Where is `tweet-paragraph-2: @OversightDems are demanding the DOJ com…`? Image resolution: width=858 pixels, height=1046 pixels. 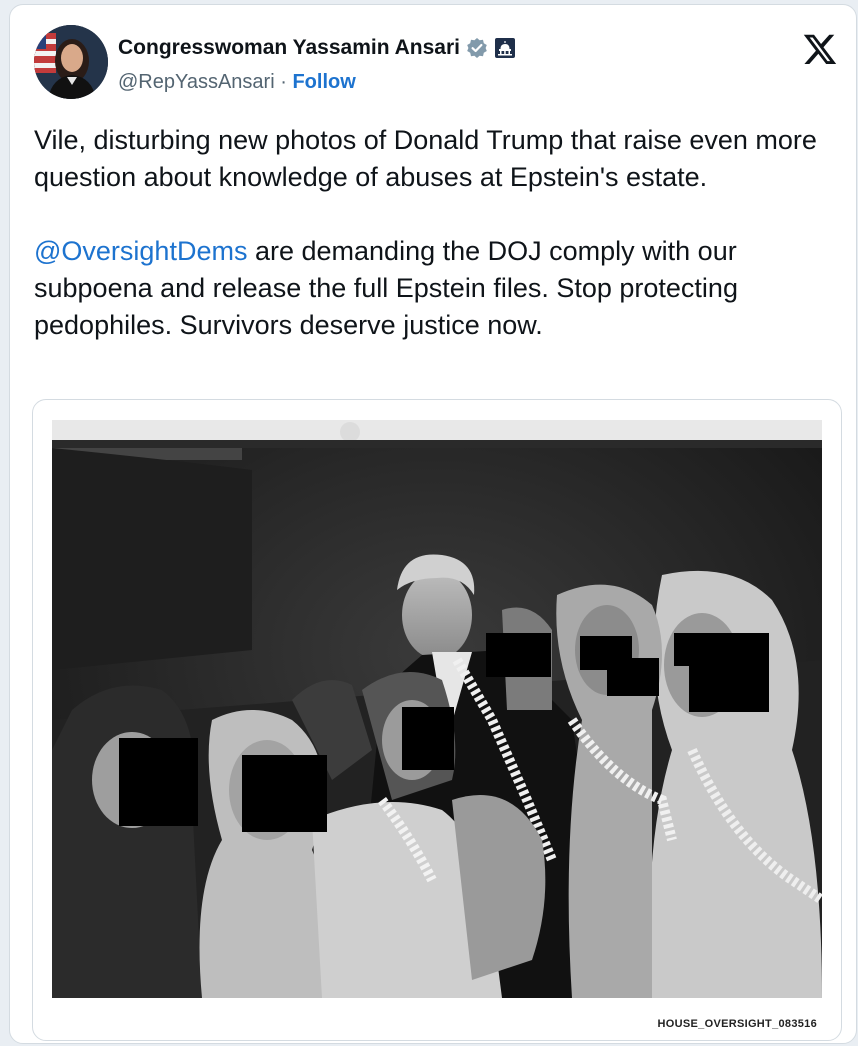
tweet-paragraph-2: @OversightDems are demanding the DOJ com… is located at coordinates (434, 288).